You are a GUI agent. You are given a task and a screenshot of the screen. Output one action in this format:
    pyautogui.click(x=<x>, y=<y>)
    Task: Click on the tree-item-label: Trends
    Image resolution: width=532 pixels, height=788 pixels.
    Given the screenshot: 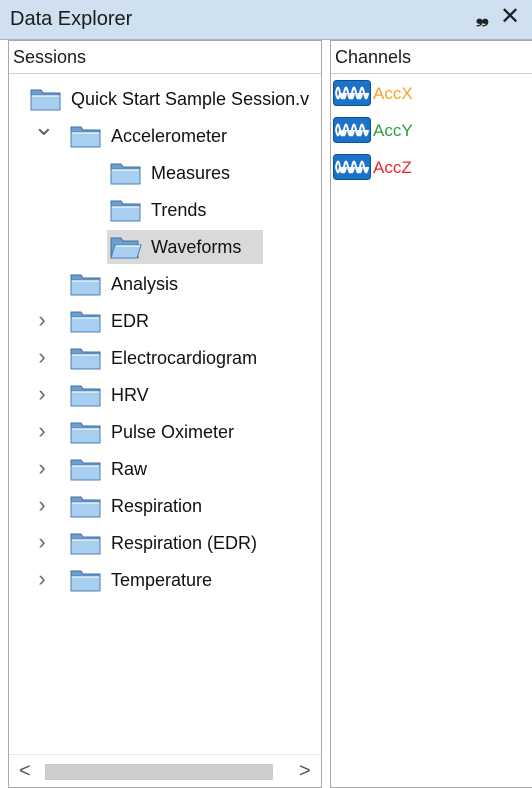 What is the action you would take?
    pyautogui.click(x=179, y=210)
    